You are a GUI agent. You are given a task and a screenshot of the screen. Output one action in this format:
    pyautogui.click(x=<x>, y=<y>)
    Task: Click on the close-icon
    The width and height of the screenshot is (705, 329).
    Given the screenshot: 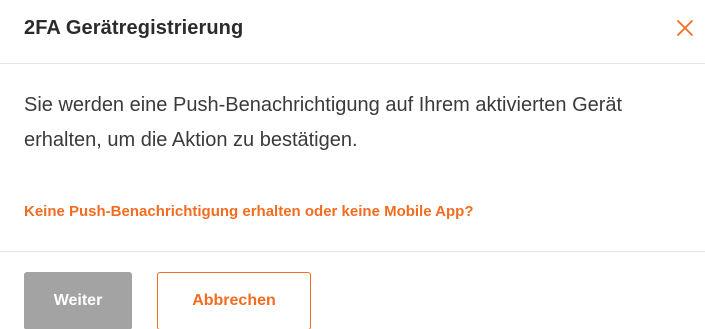 What is the action you would take?
    pyautogui.click(x=685, y=28)
    